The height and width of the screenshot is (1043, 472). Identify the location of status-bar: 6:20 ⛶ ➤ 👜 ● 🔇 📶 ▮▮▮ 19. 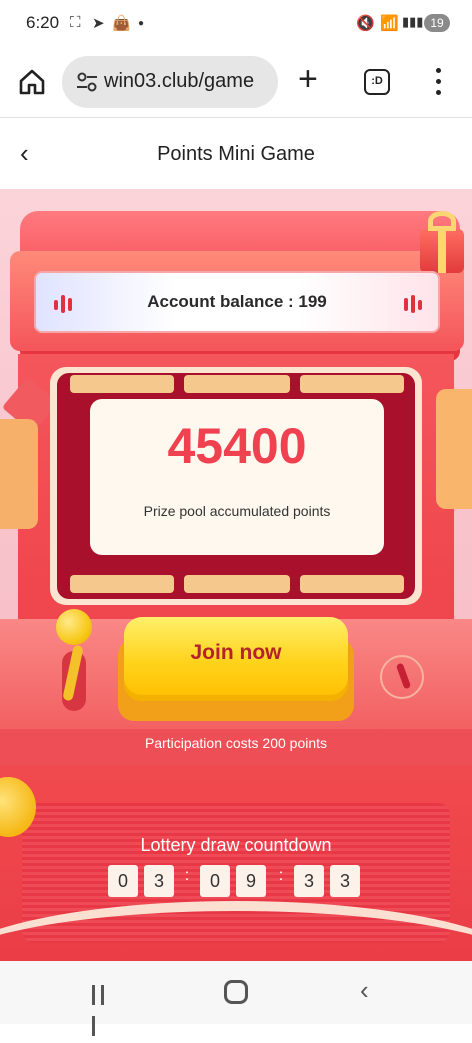
(236, 24).